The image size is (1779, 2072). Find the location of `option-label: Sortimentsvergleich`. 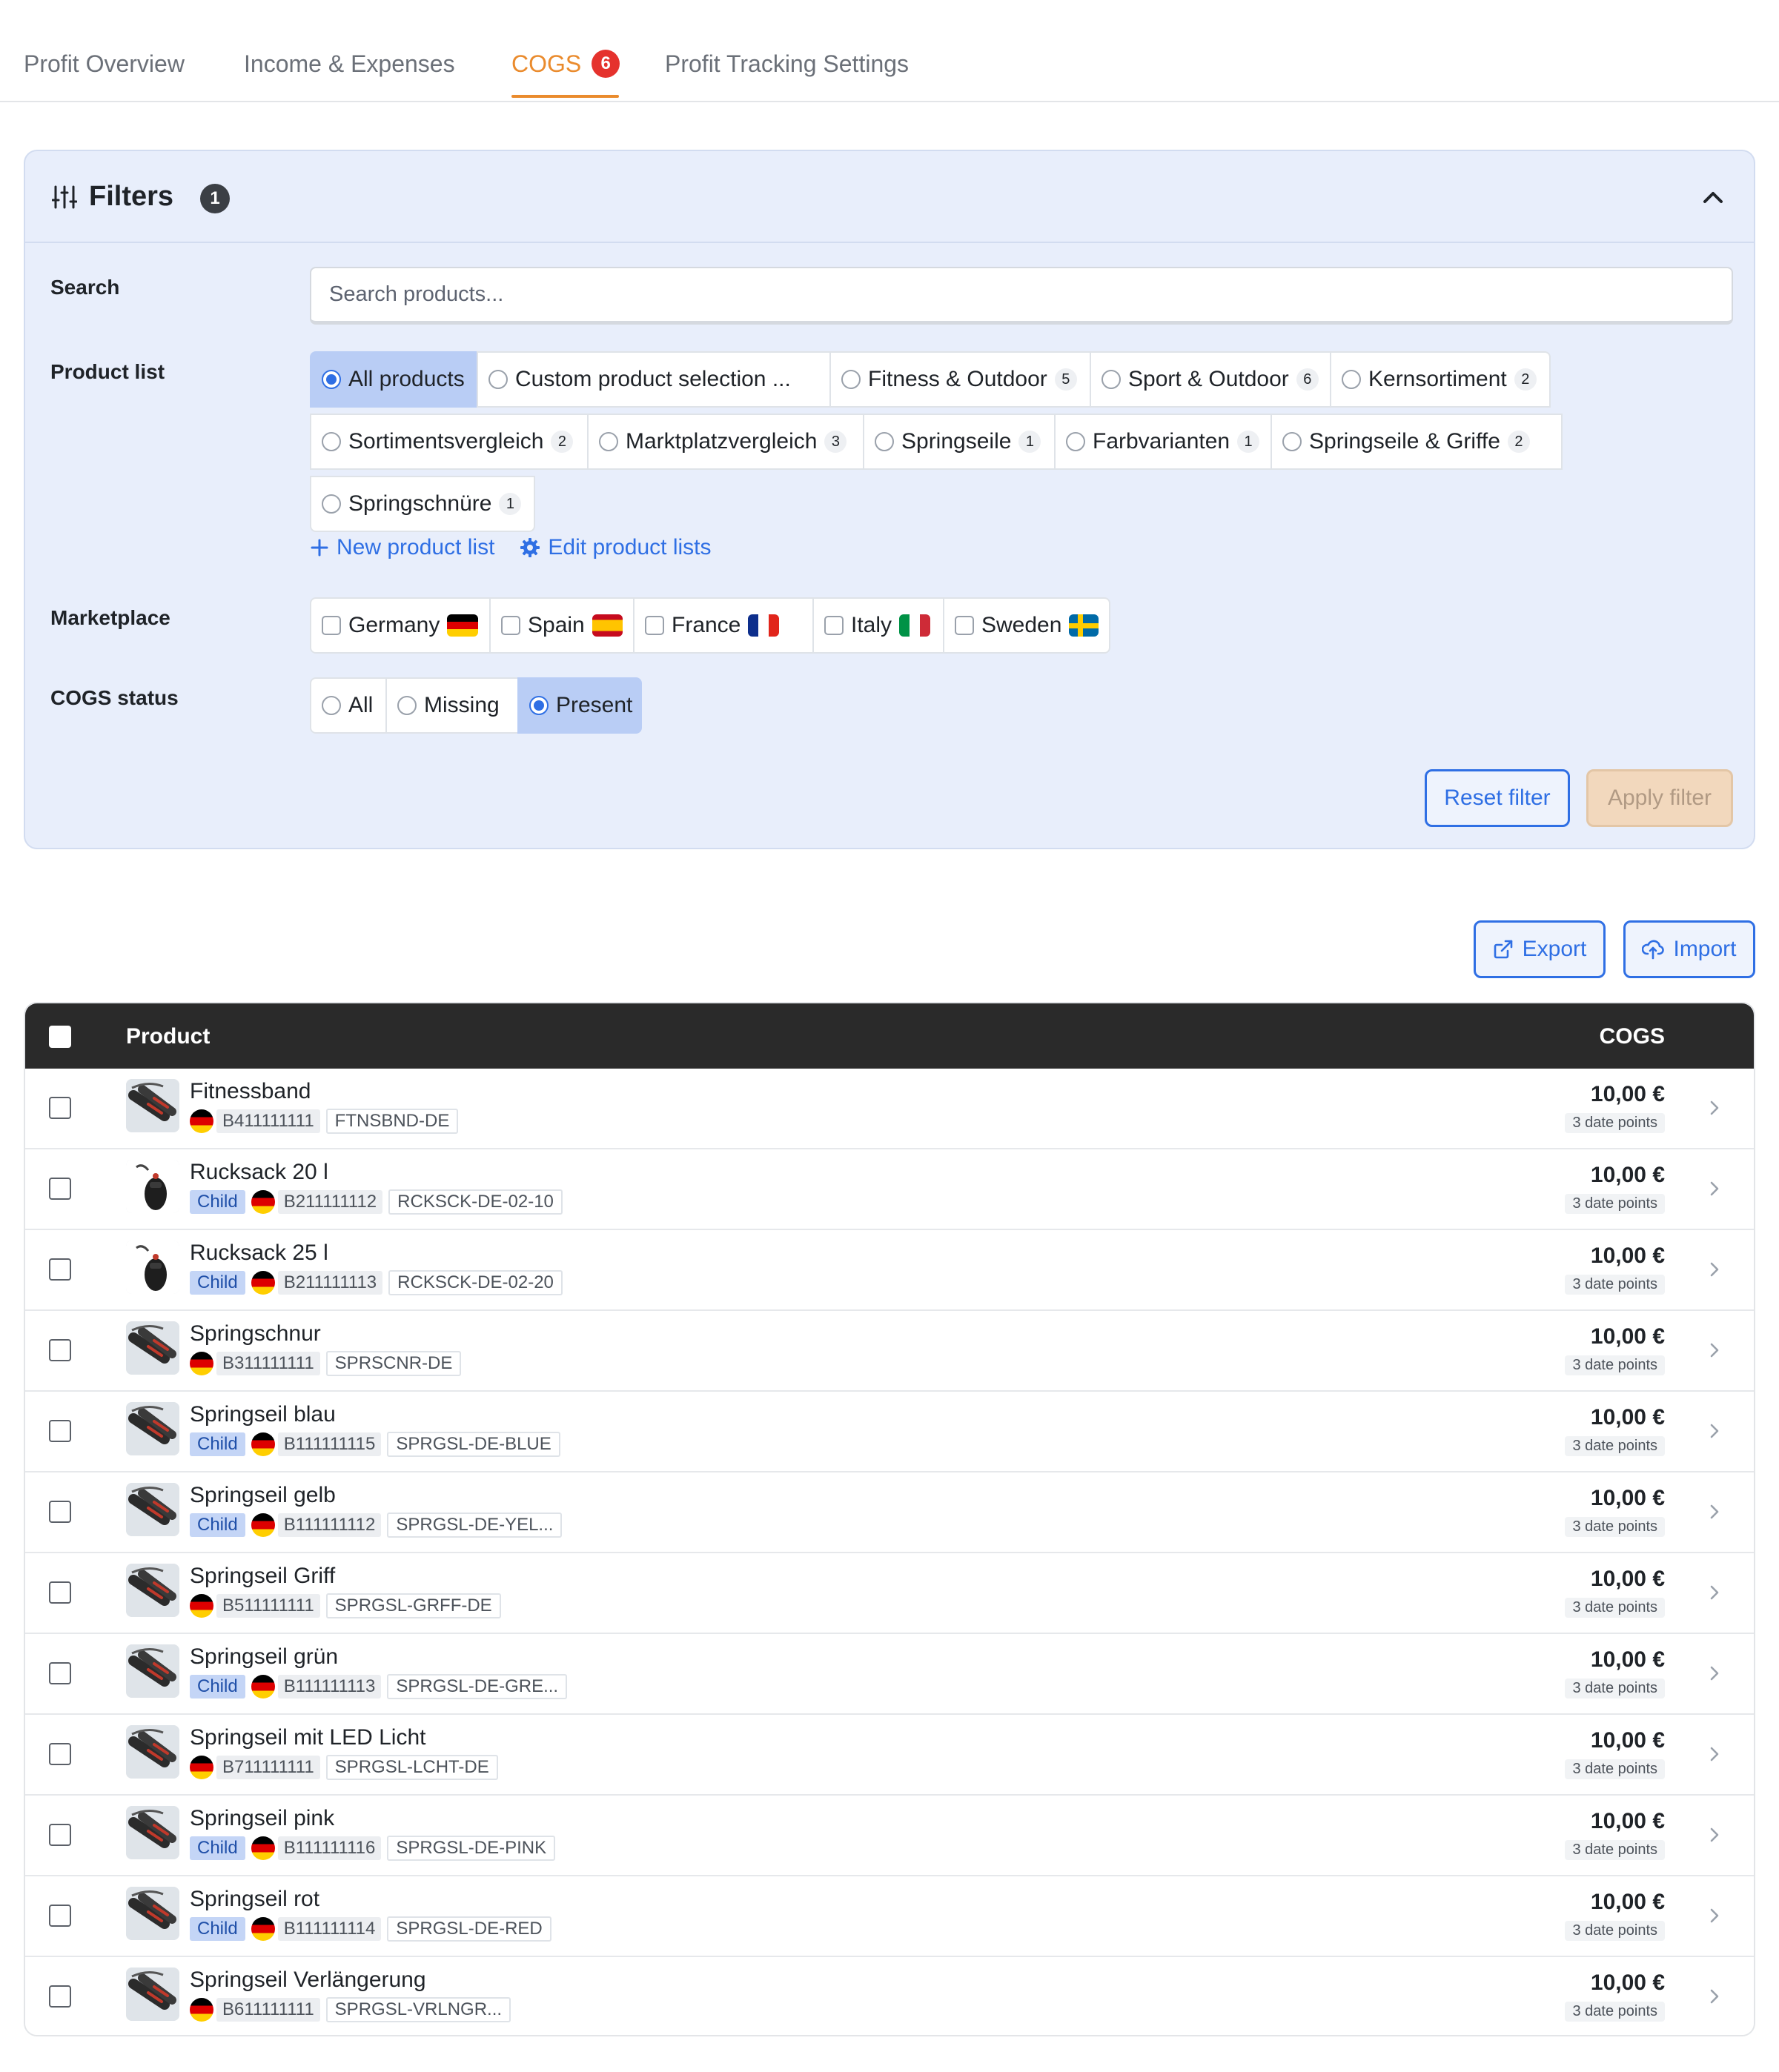

option-label: Sortimentsvergleich is located at coordinates (446, 441).